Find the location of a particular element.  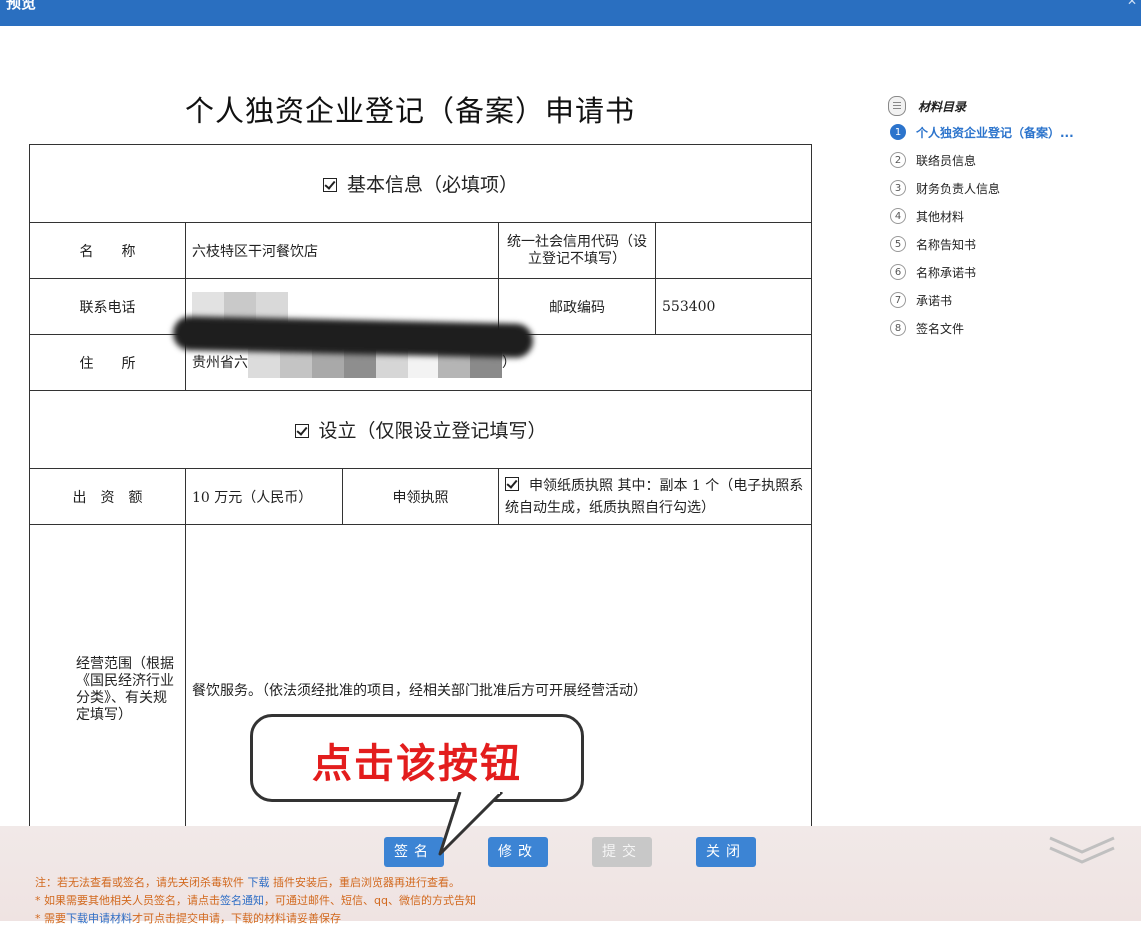

download-plugin-link: 下载 is located at coordinates (259, 882).